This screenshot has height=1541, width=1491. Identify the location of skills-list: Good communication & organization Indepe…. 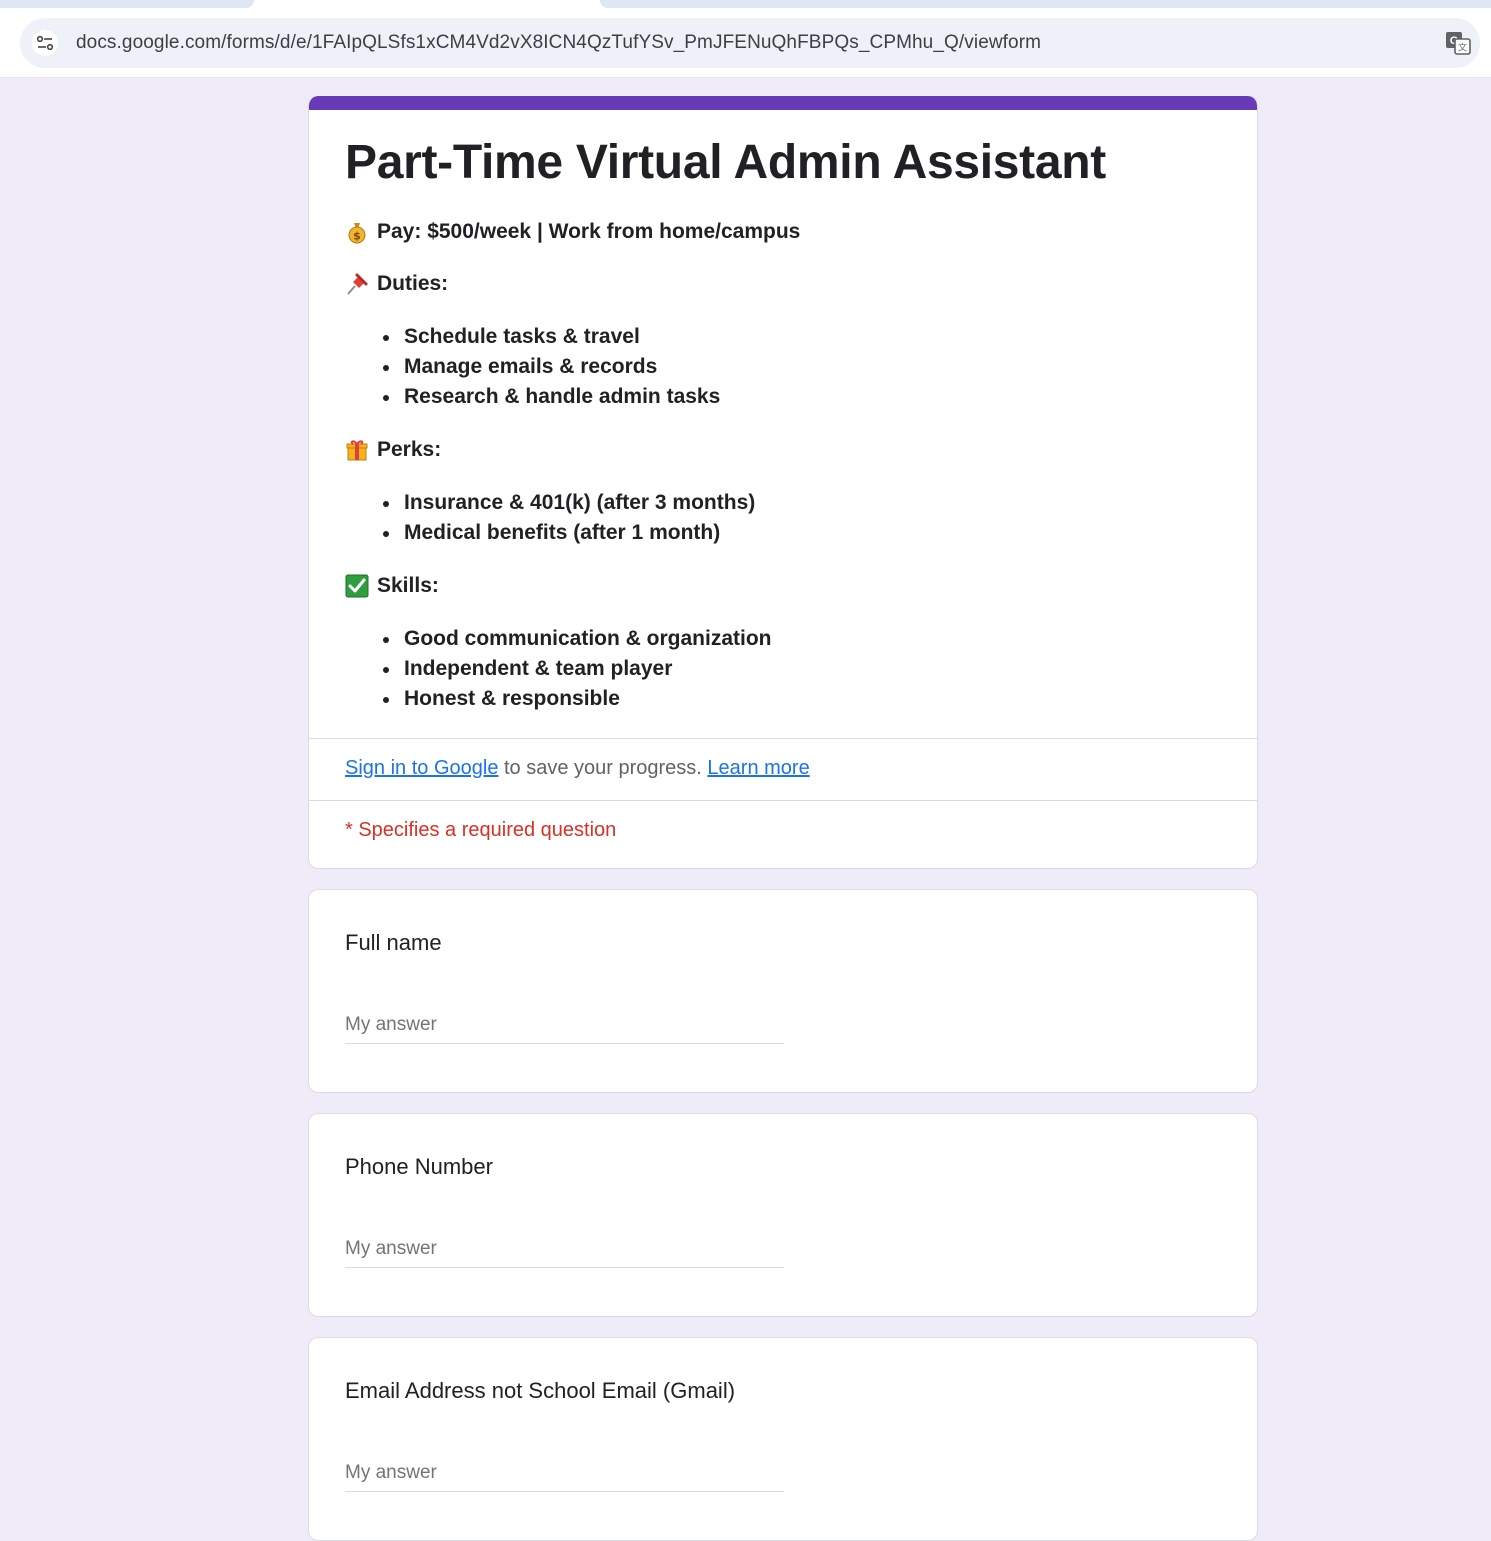
(801, 669).